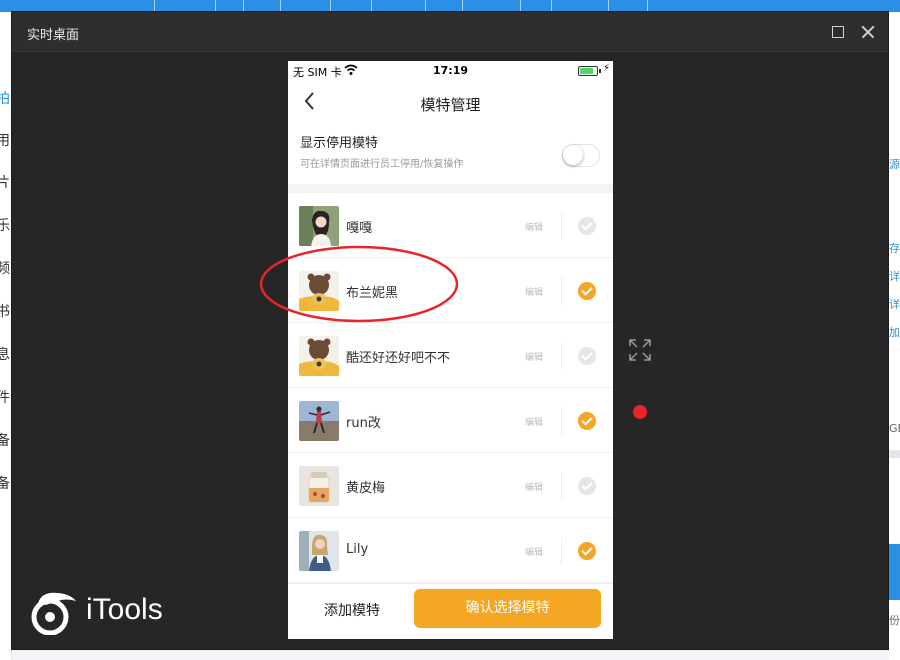 The height and width of the screenshot is (660, 900). I want to click on maximize-button, so click(838, 32).